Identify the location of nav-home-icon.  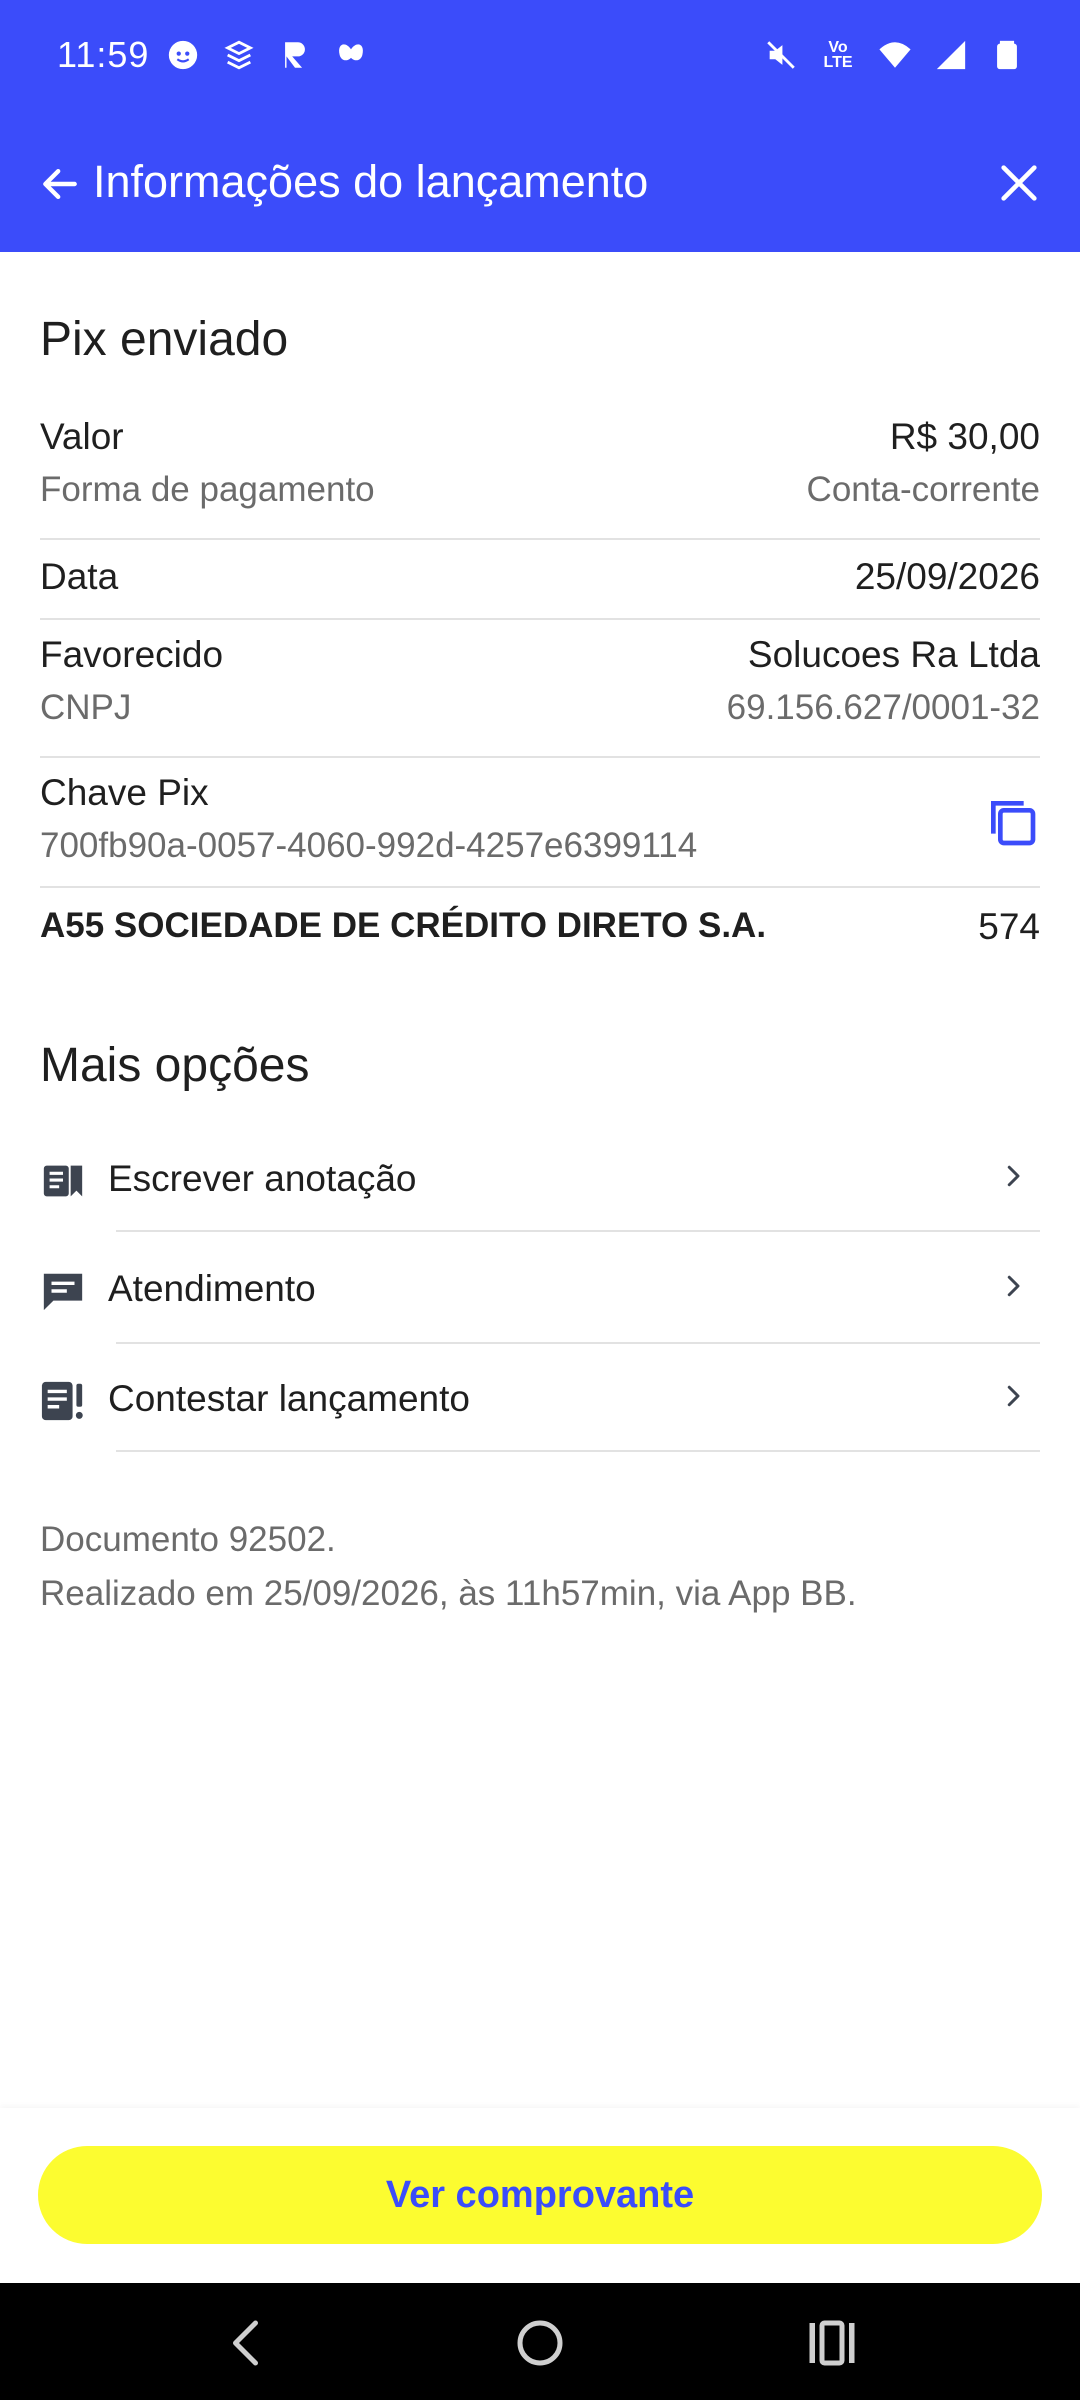
(540, 2343).